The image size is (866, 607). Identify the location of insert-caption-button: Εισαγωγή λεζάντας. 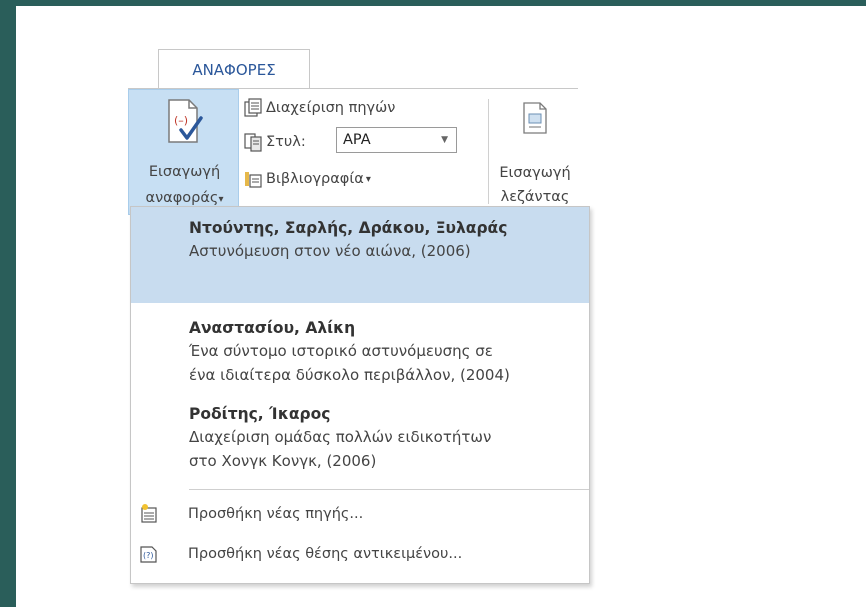
(535, 152).